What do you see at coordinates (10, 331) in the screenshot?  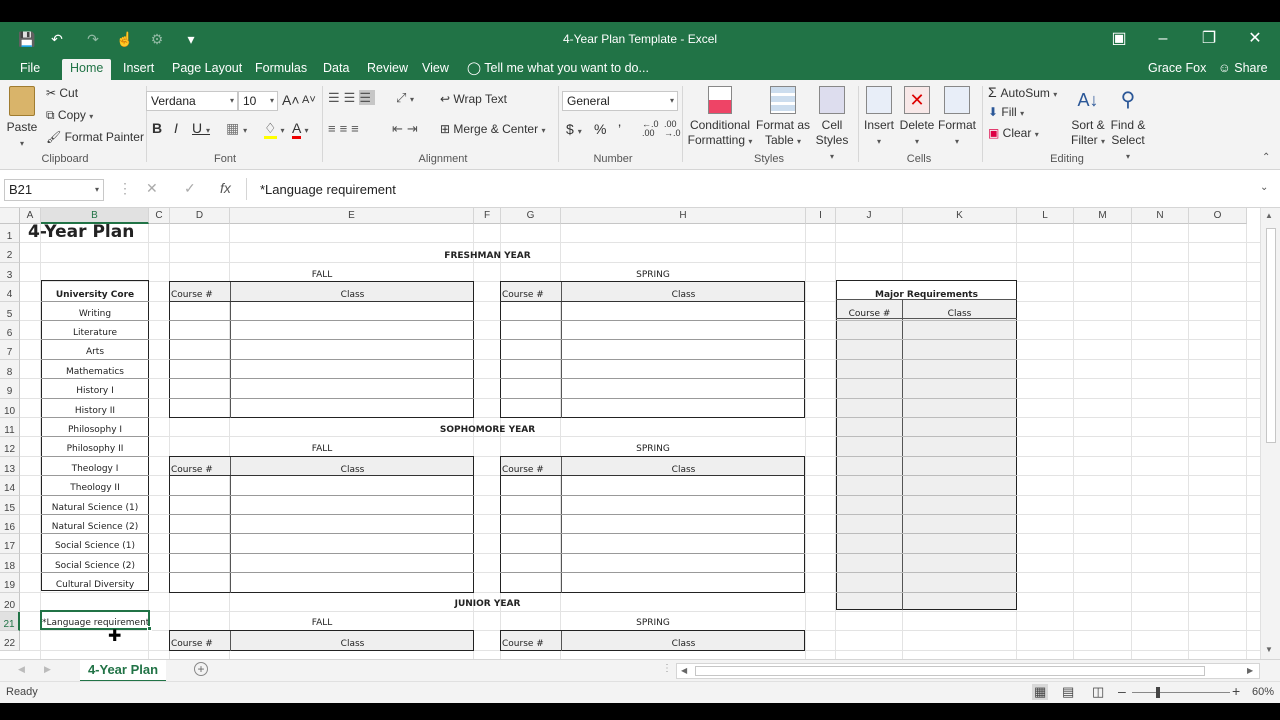 I see `row-header: 6` at bounding box center [10, 331].